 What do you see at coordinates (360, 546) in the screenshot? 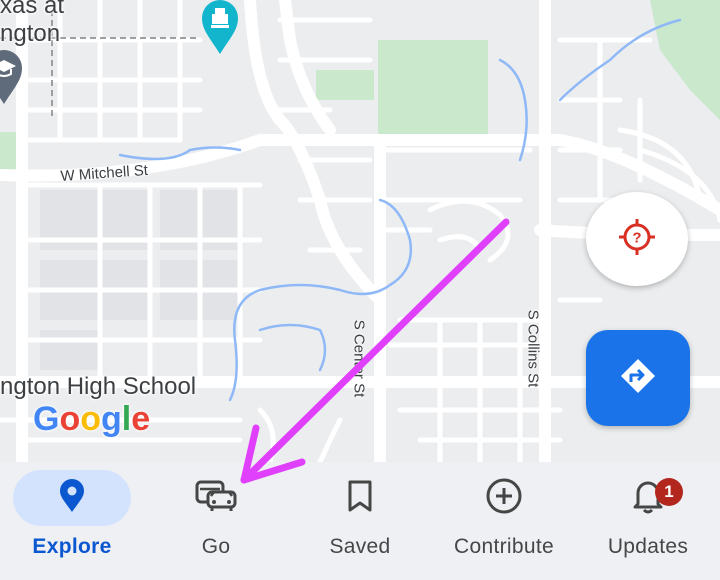
I see `nav-saved-label: Saved` at bounding box center [360, 546].